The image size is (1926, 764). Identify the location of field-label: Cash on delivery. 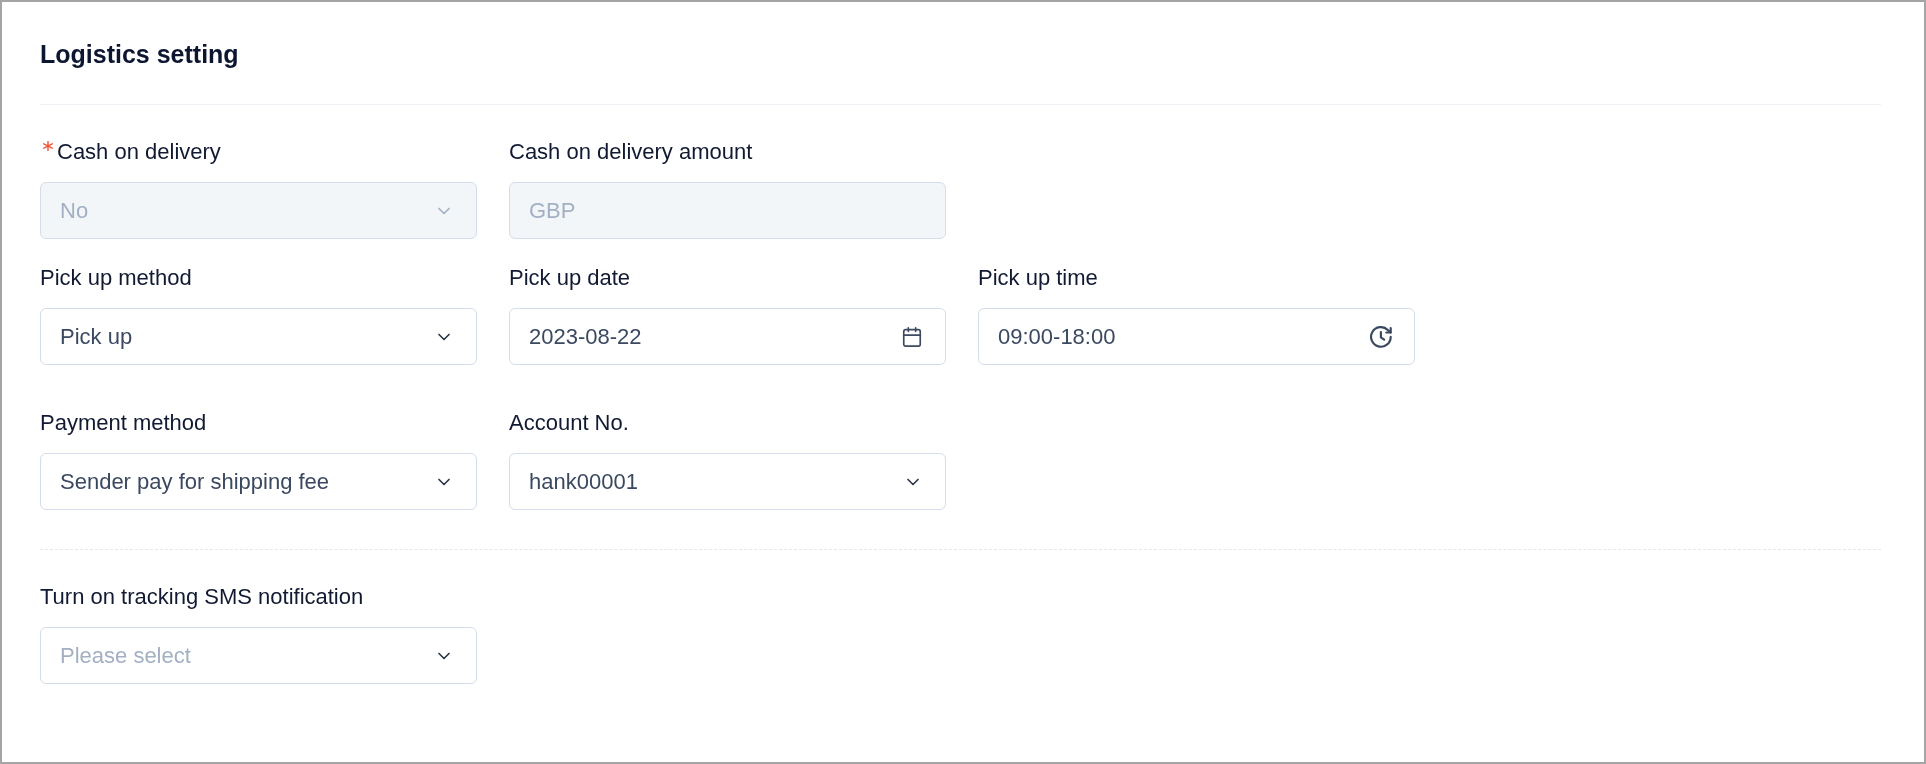
(139, 152).